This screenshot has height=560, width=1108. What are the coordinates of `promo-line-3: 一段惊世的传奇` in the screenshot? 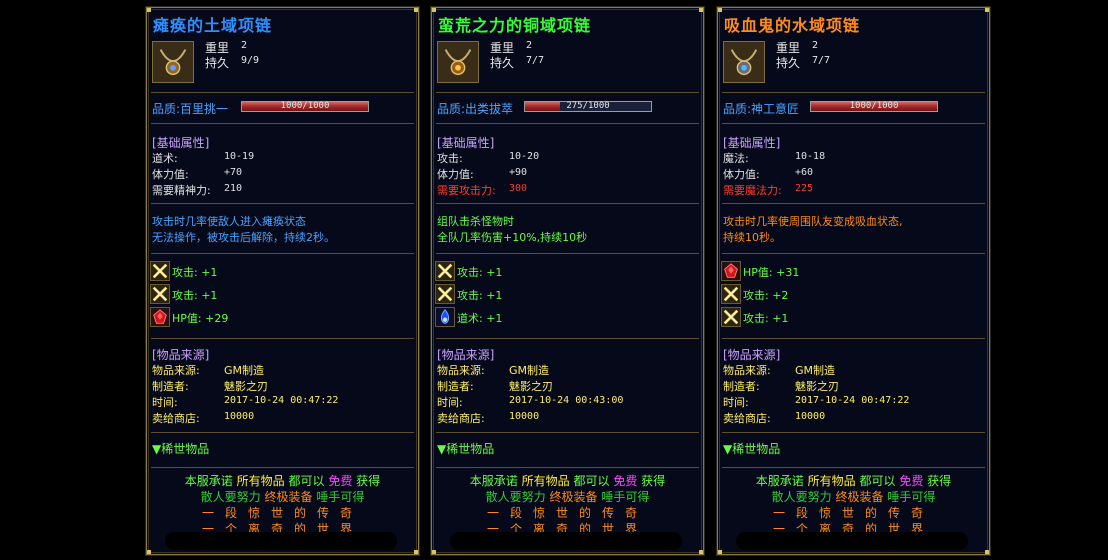 It's located at (853, 513).